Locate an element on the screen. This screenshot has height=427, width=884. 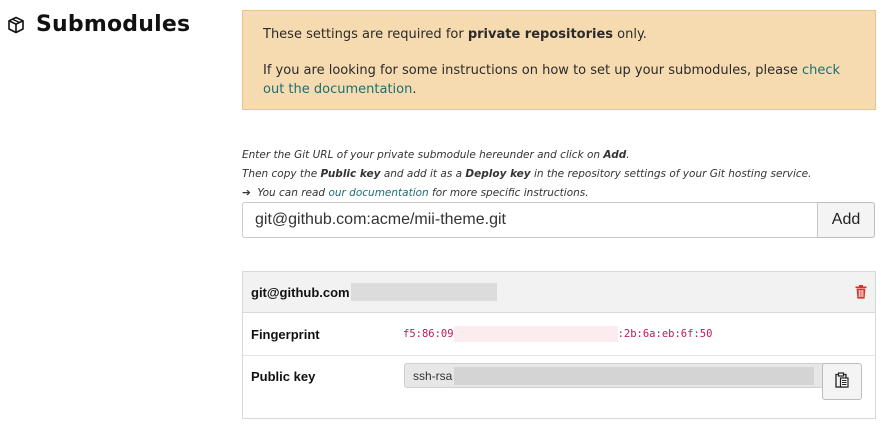
help-bold-text: Add is located at coordinates (615, 155).